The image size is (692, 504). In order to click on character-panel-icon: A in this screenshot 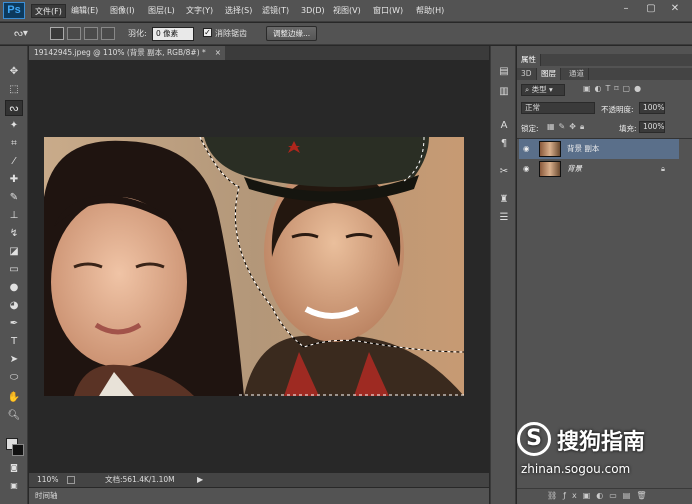, I will do `click(504, 126)`.